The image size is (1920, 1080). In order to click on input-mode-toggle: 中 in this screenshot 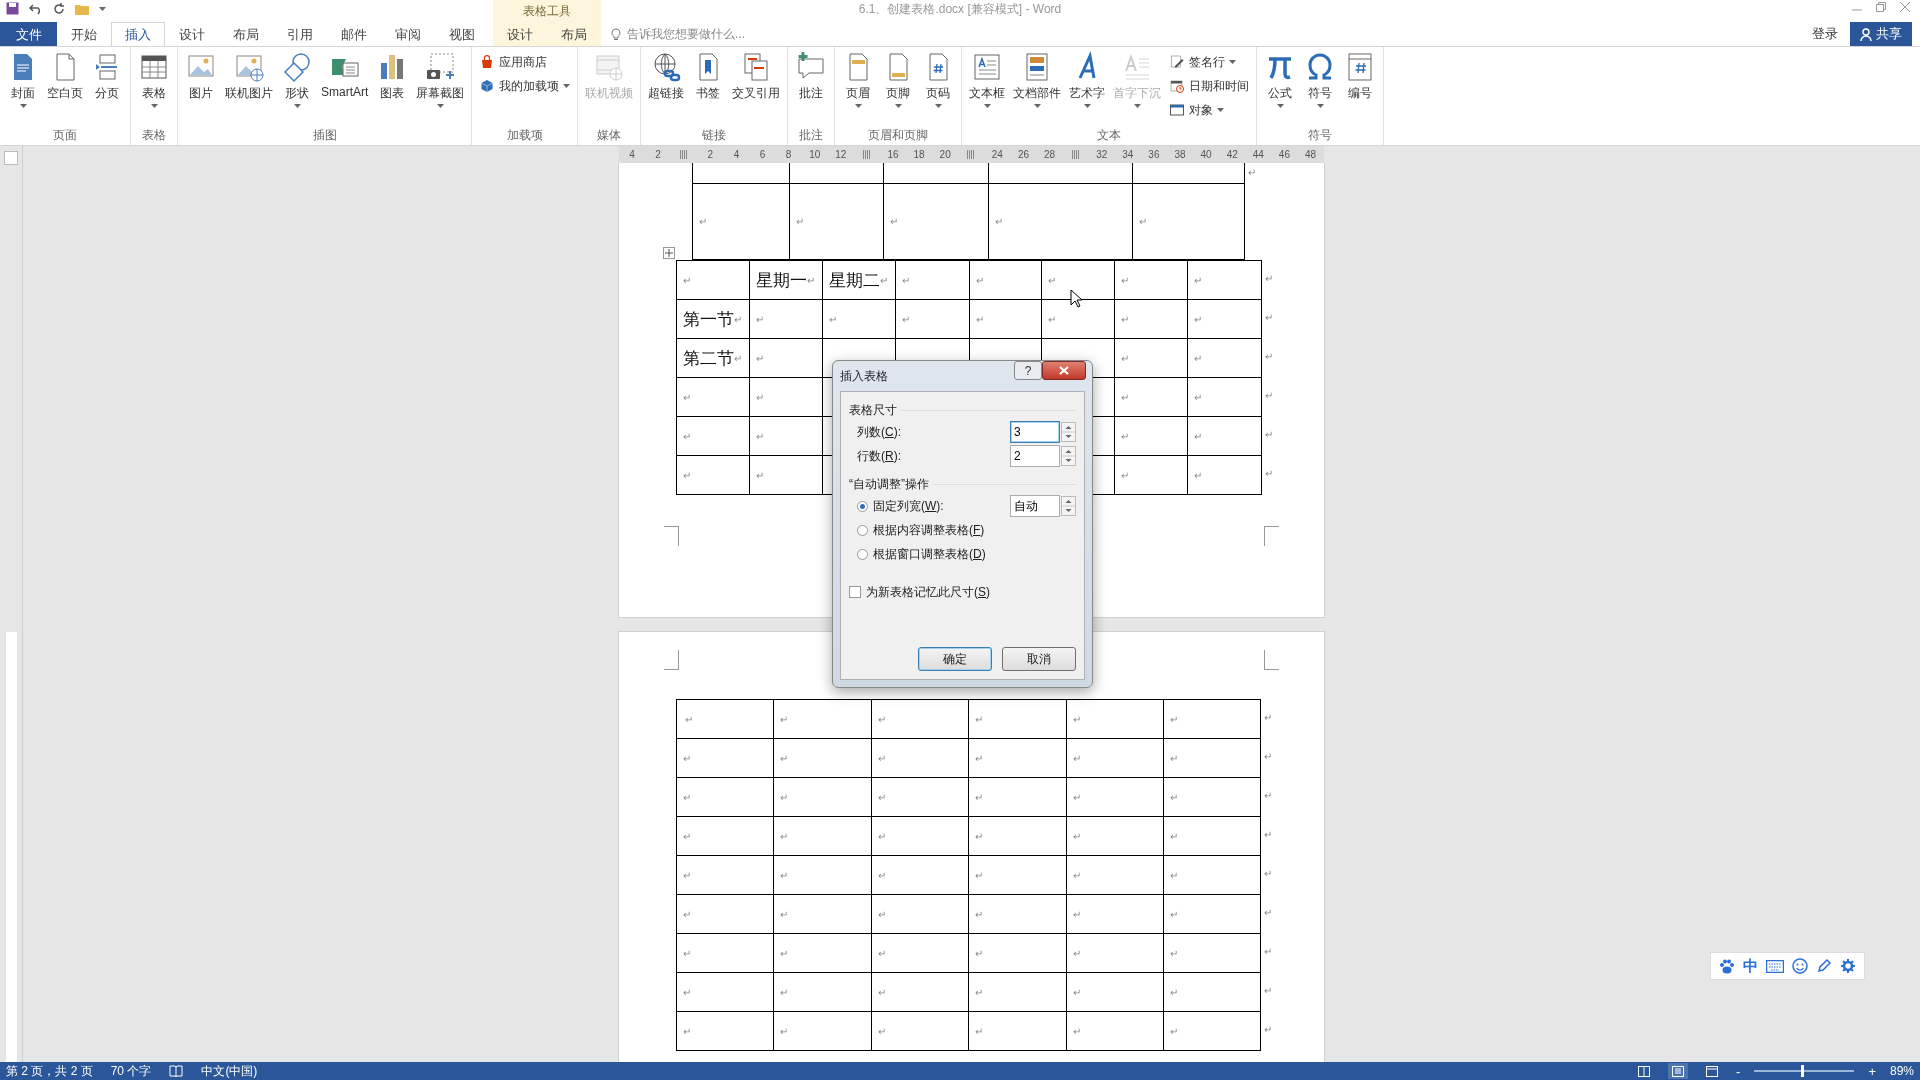, I will do `click(1750, 966)`.